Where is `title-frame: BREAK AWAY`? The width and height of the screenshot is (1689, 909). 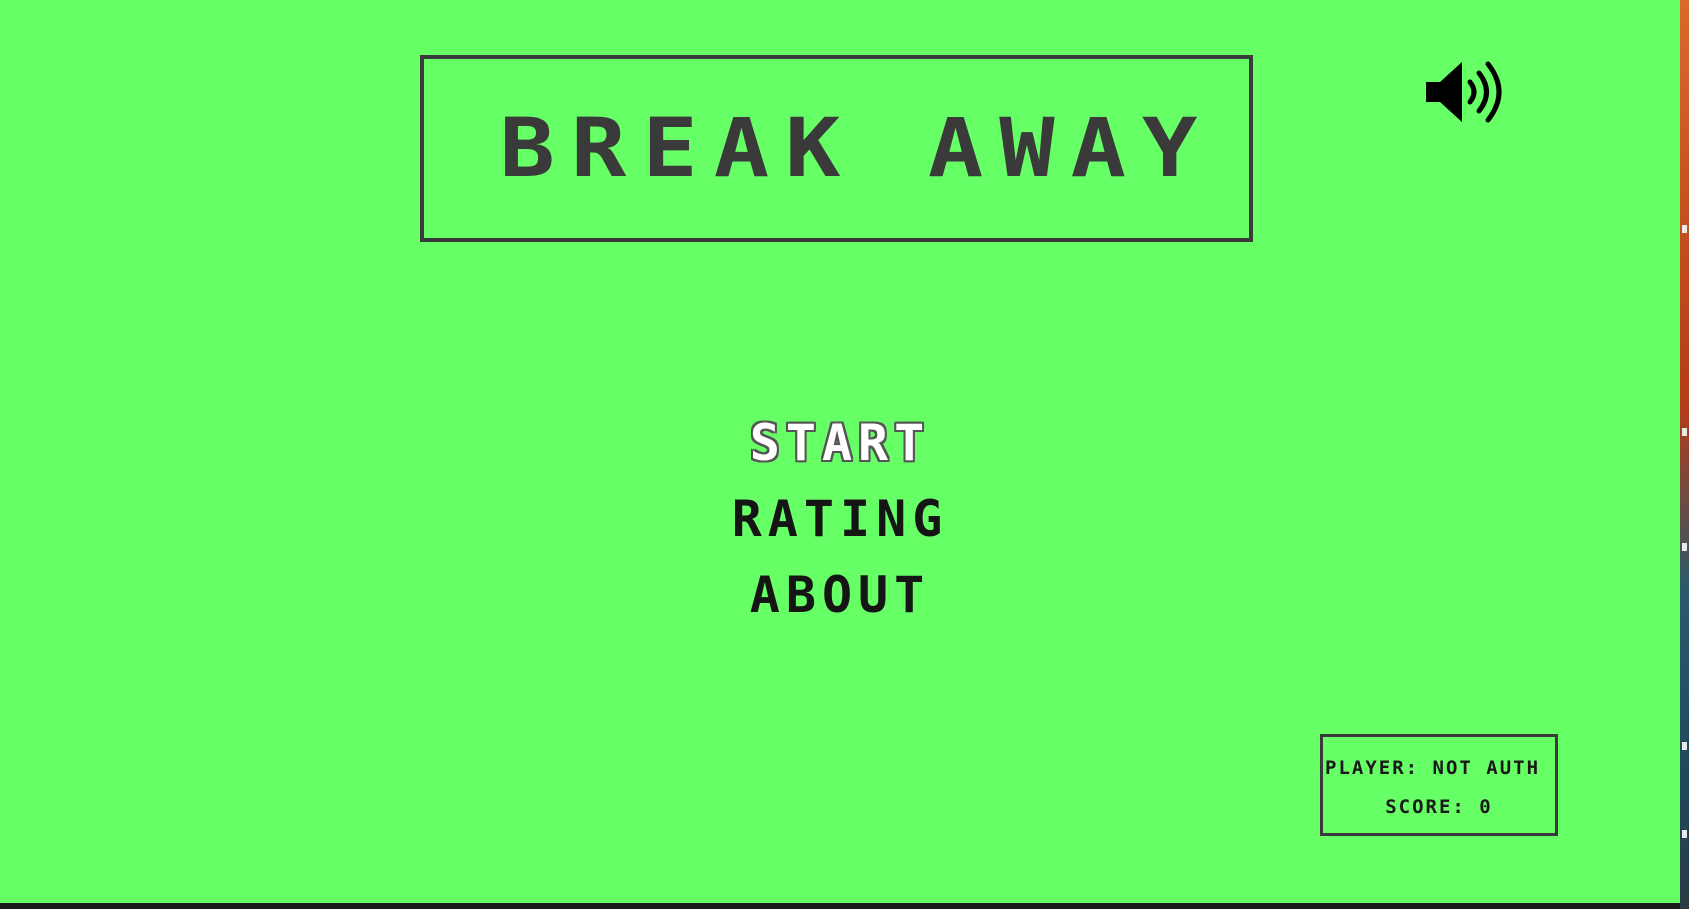
title-frame: BREAK AWAY is located at coordinates (836, 148).